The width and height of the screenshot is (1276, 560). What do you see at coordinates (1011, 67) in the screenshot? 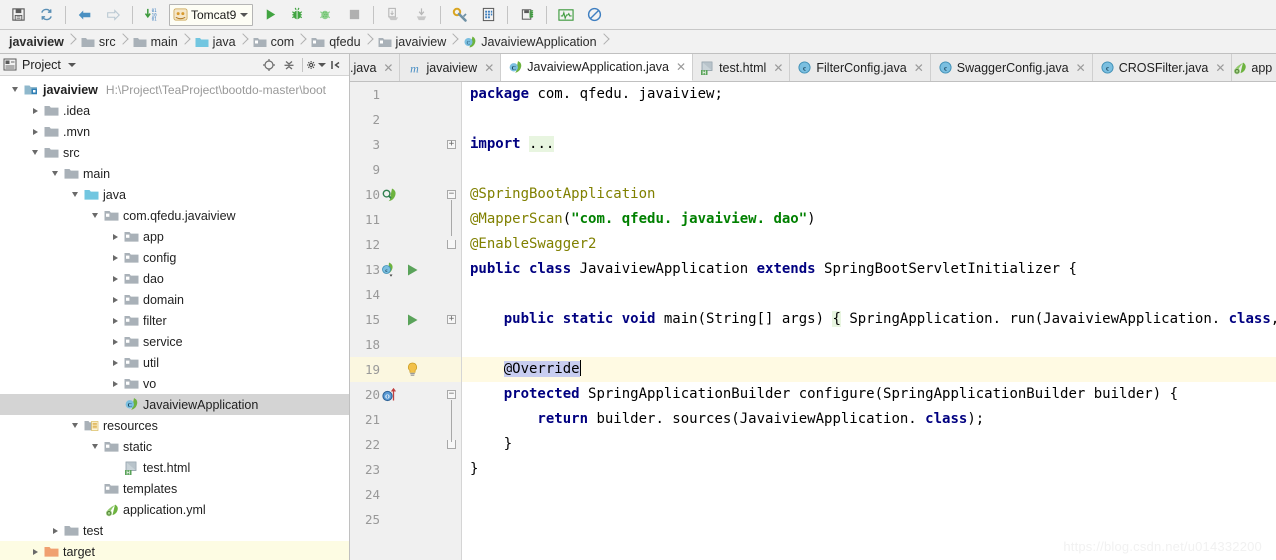
I see `editor-tab-swaggerconfig-java: c SwaggerConfig.java ✕` at bounding box center [1011, 67].